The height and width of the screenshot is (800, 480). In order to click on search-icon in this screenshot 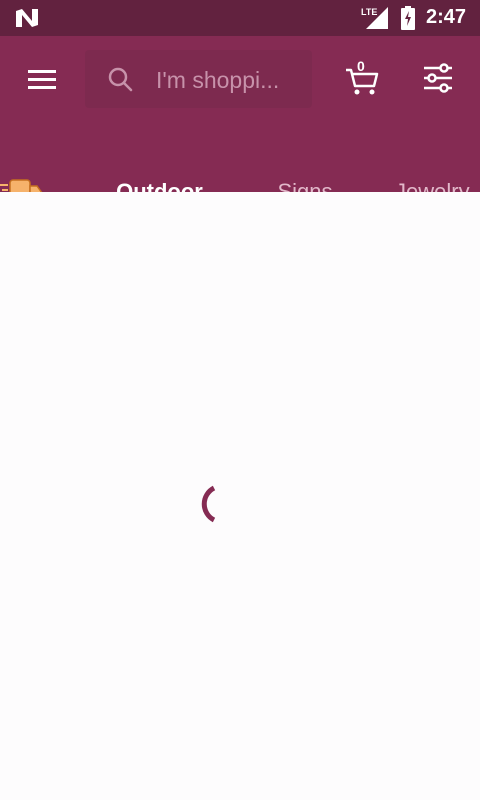, I will do `click(120, 79)`.